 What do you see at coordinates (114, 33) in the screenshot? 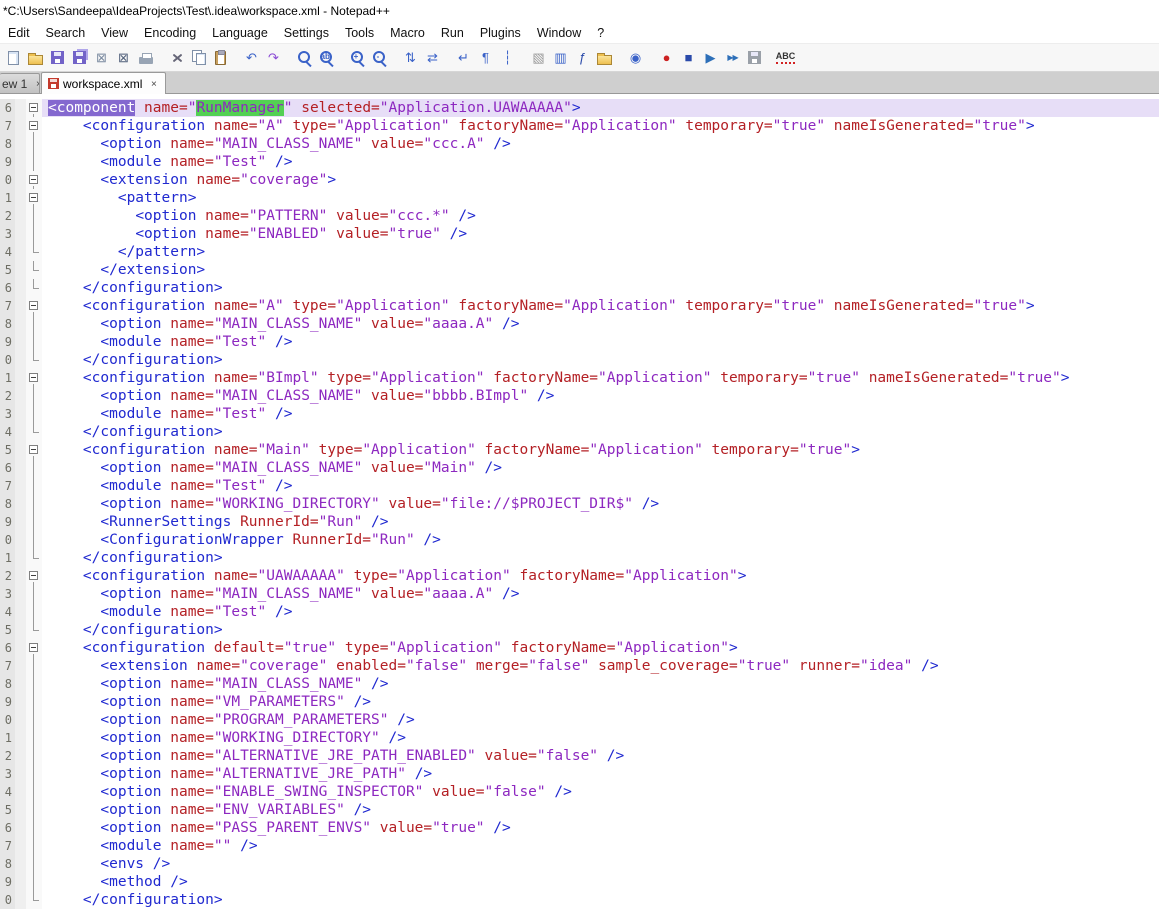
I see `menu-item-view: View` at bounding box center [114, 33].